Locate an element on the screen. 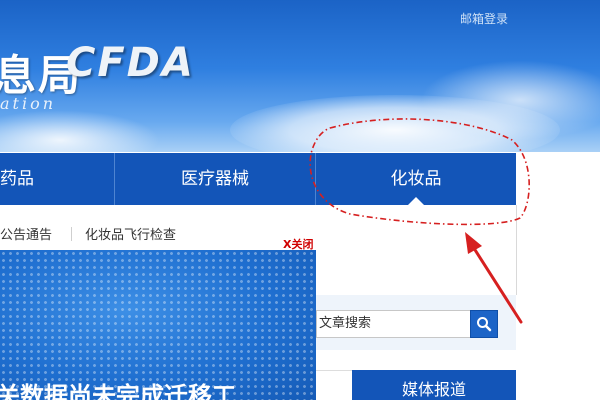 This screenshot has height=410, width=600. submenu-link-announcements: 公告通告 is located at coordinates (26, 233).